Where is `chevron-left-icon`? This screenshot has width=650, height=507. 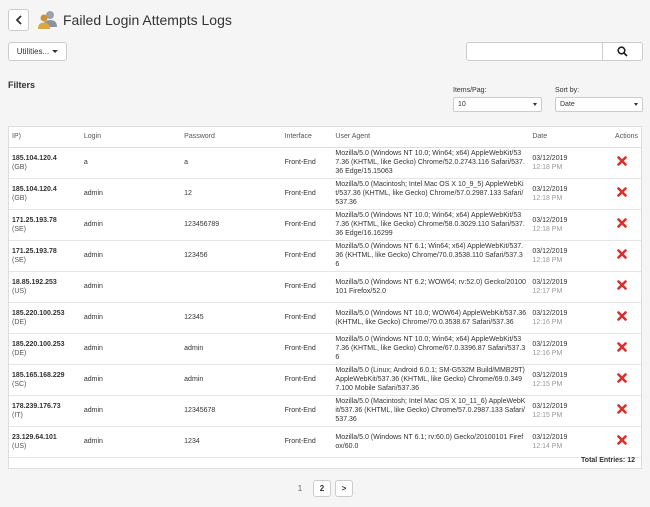
chevron-left-icon is located at coordinates (18, 20).